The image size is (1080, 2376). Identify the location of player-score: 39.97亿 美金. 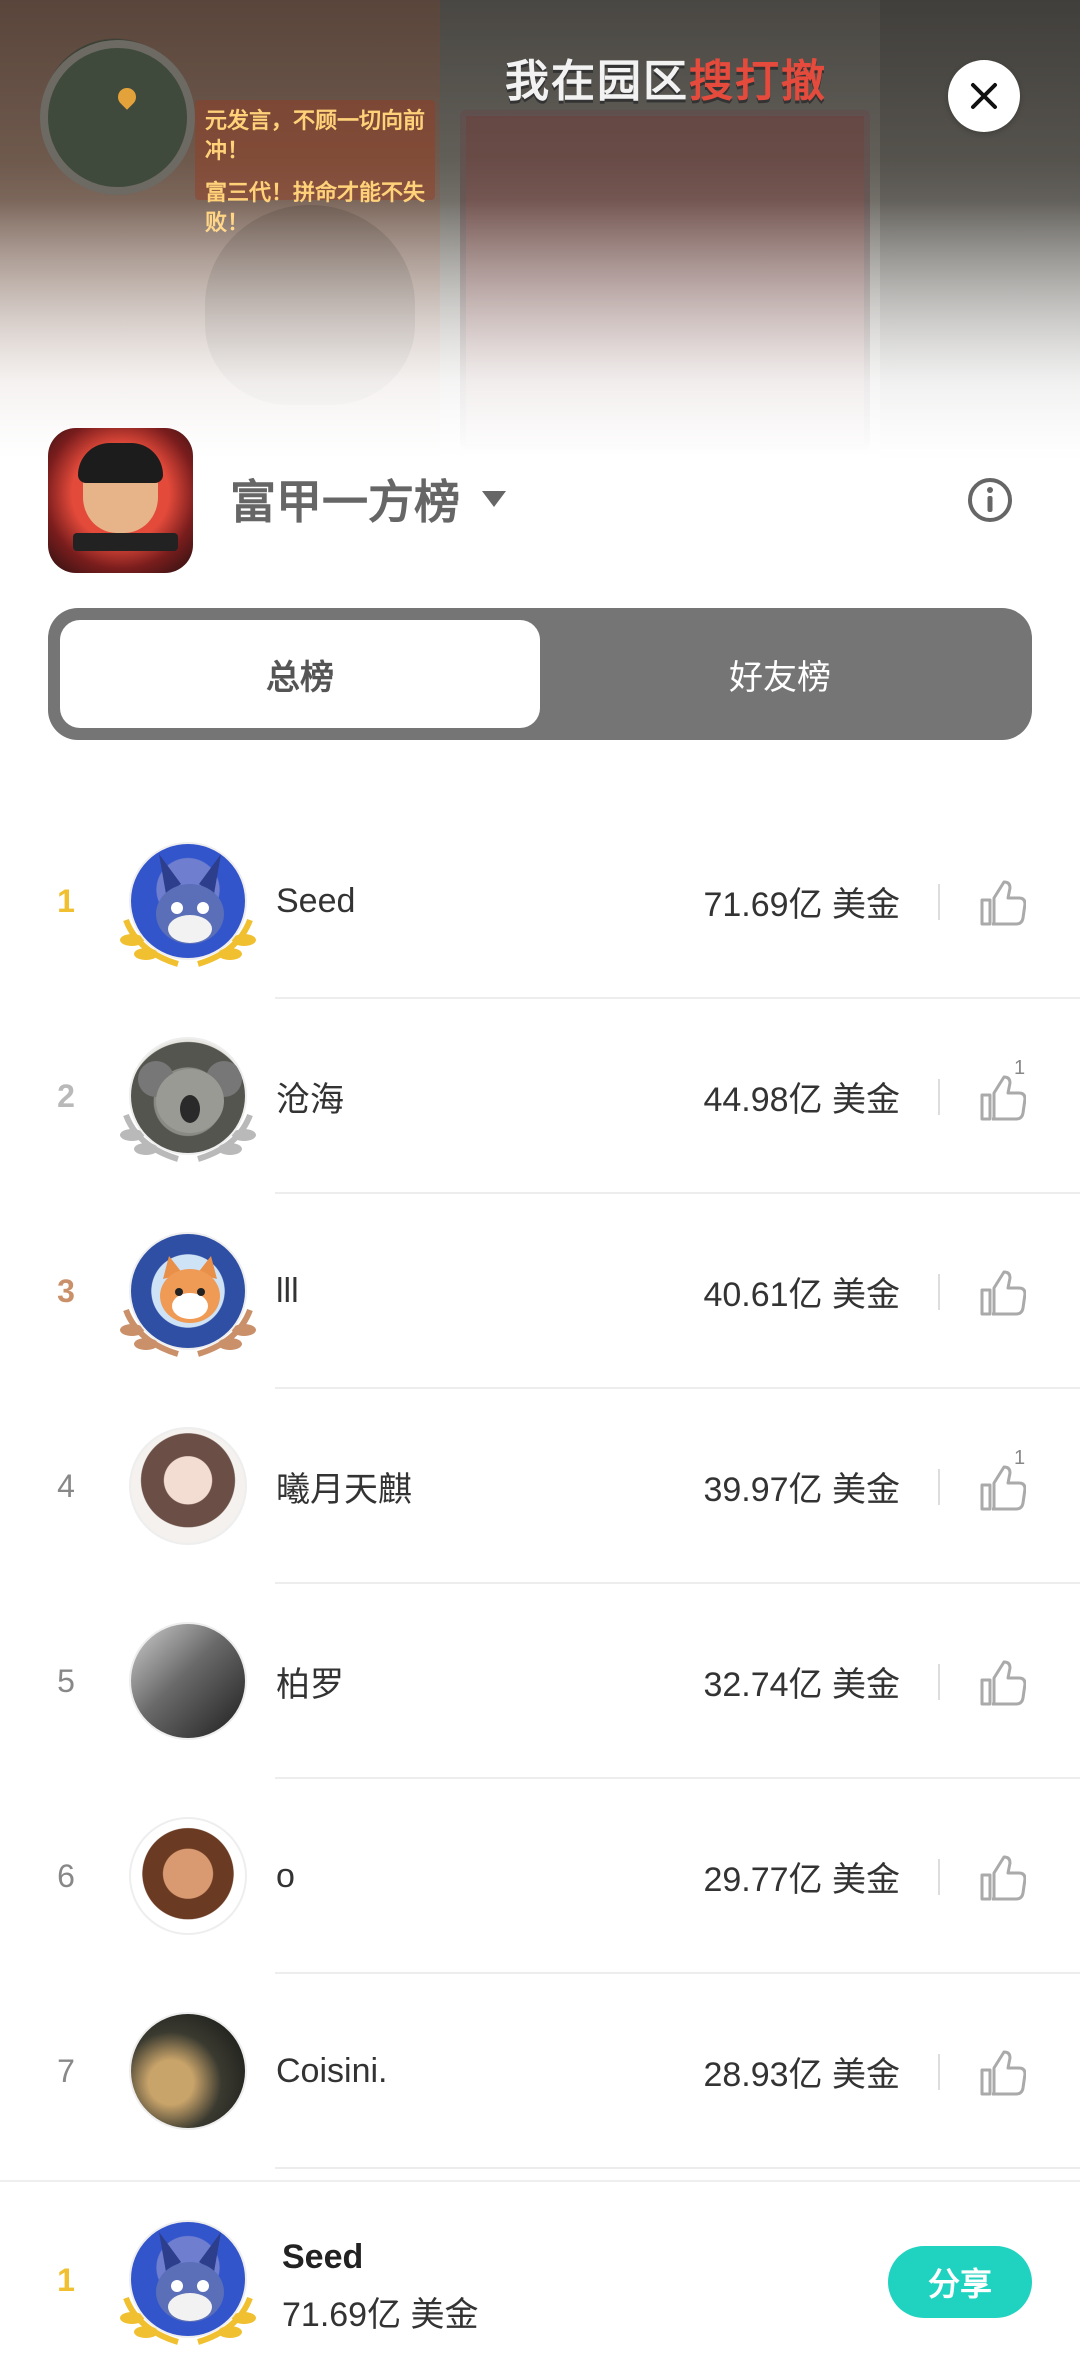
(801, 1490).